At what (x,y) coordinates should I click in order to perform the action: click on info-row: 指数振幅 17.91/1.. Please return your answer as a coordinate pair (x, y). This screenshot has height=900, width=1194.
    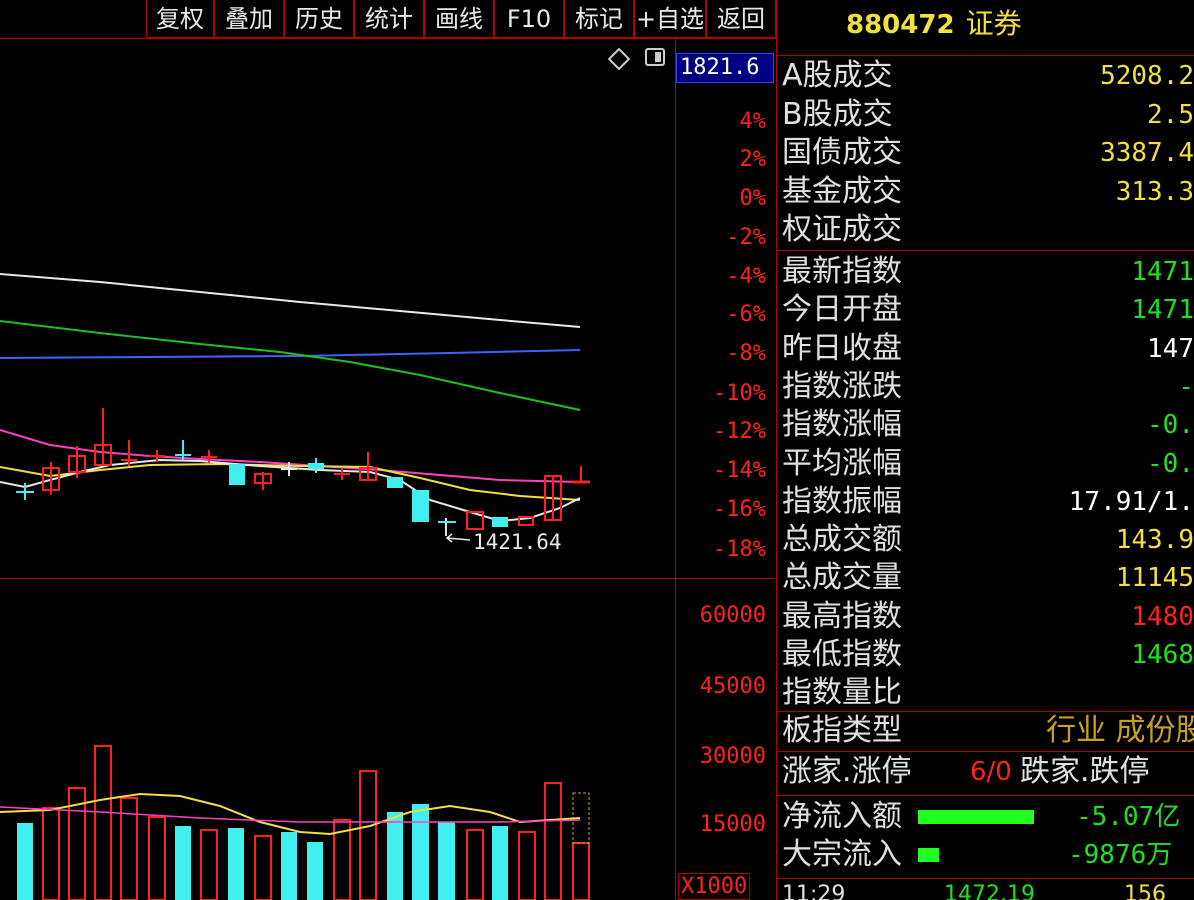
    Looking at the image, I should click on (987, 502).